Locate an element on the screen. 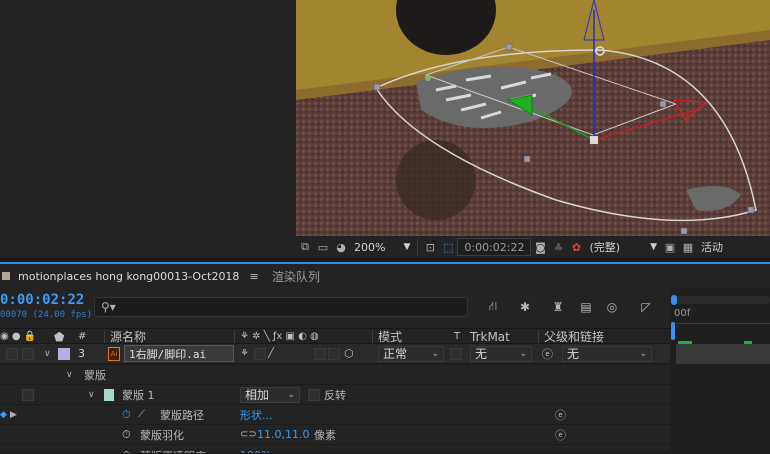  current-time-display: 0:00:02:22 is located at coordinates (42, 300).